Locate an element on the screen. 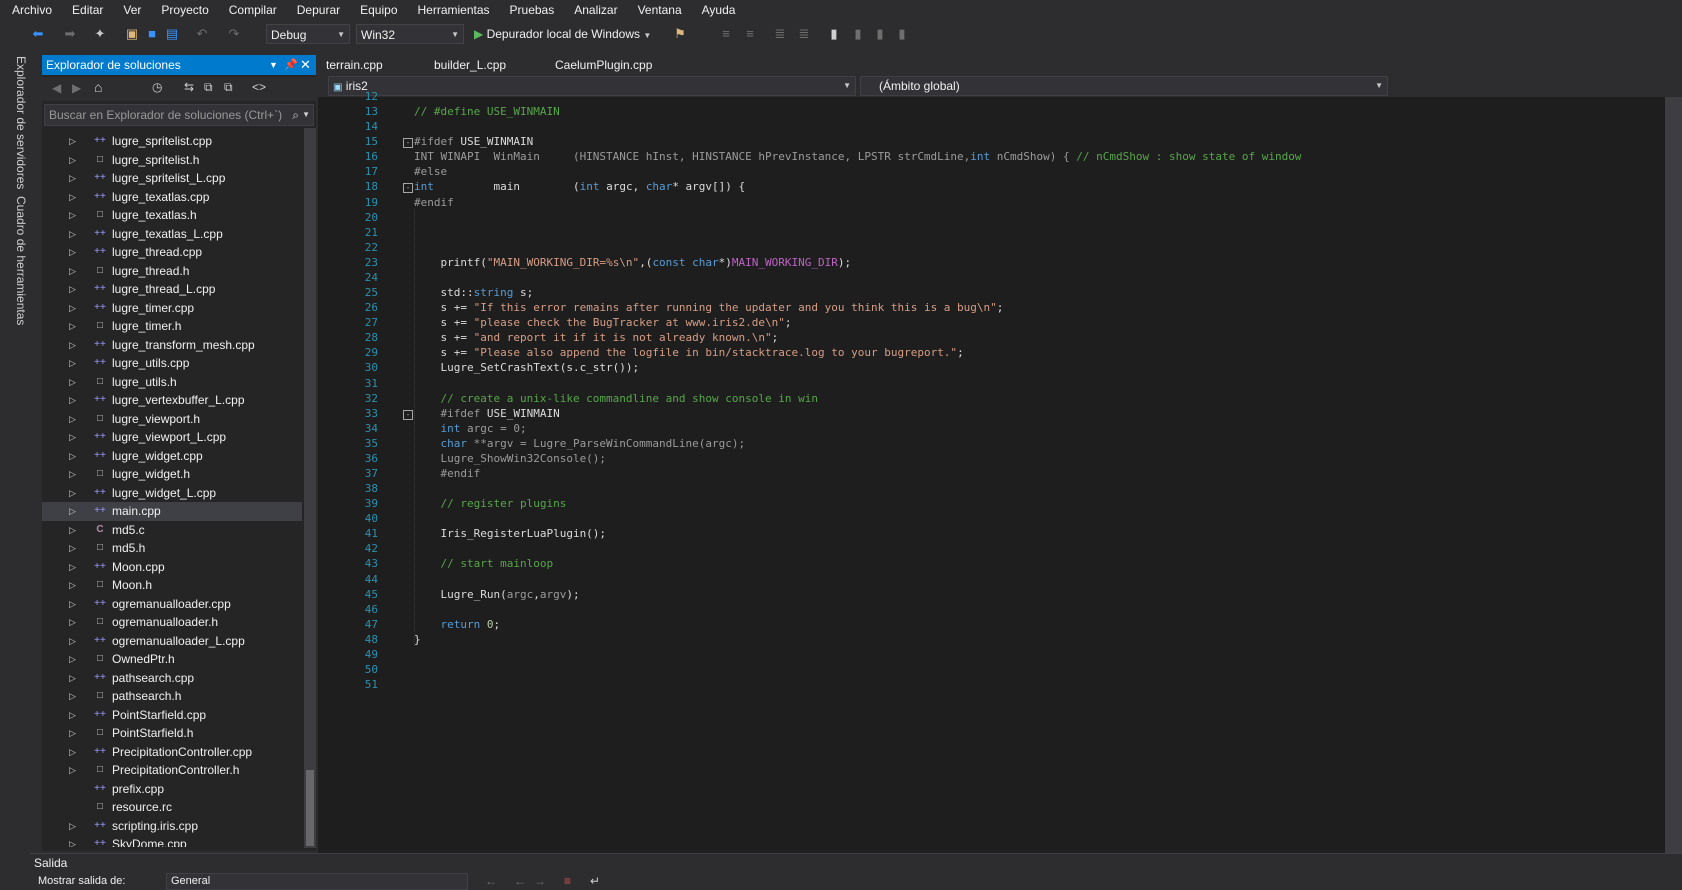 The height and width of the screenshot is (890, 1682). tree-item: ▷ ++ ogremanualloader_L.cpp is located at coordinates (172, 641).